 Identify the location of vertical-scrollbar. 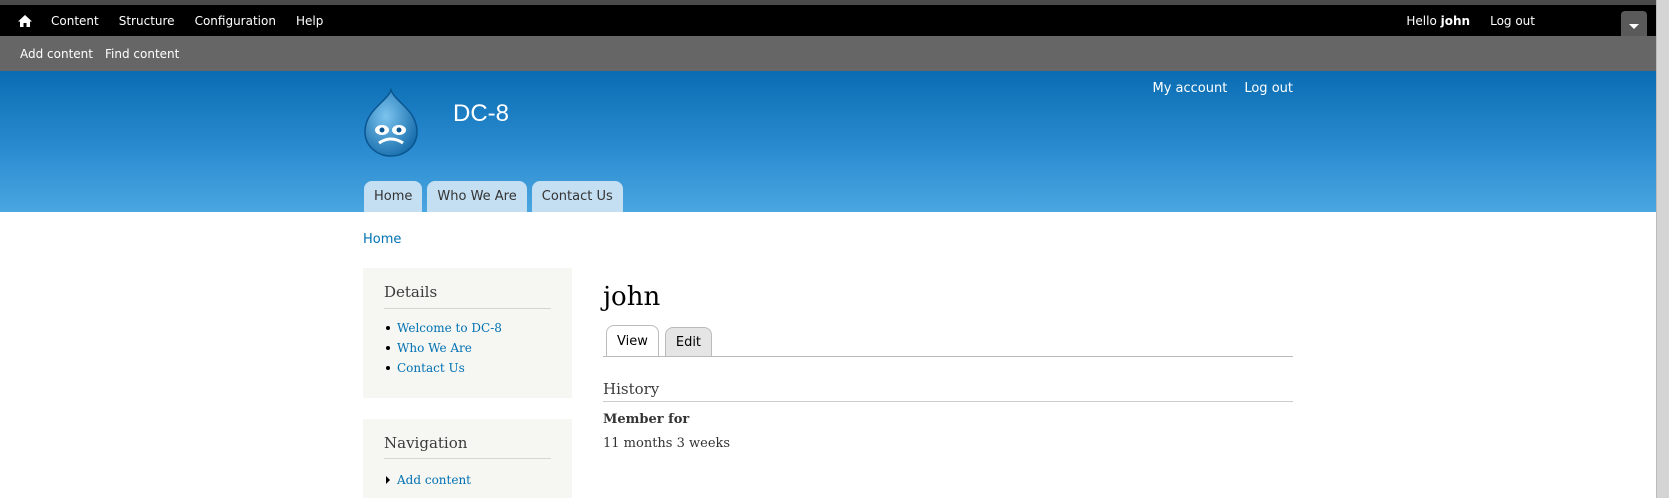
(1662, 249).